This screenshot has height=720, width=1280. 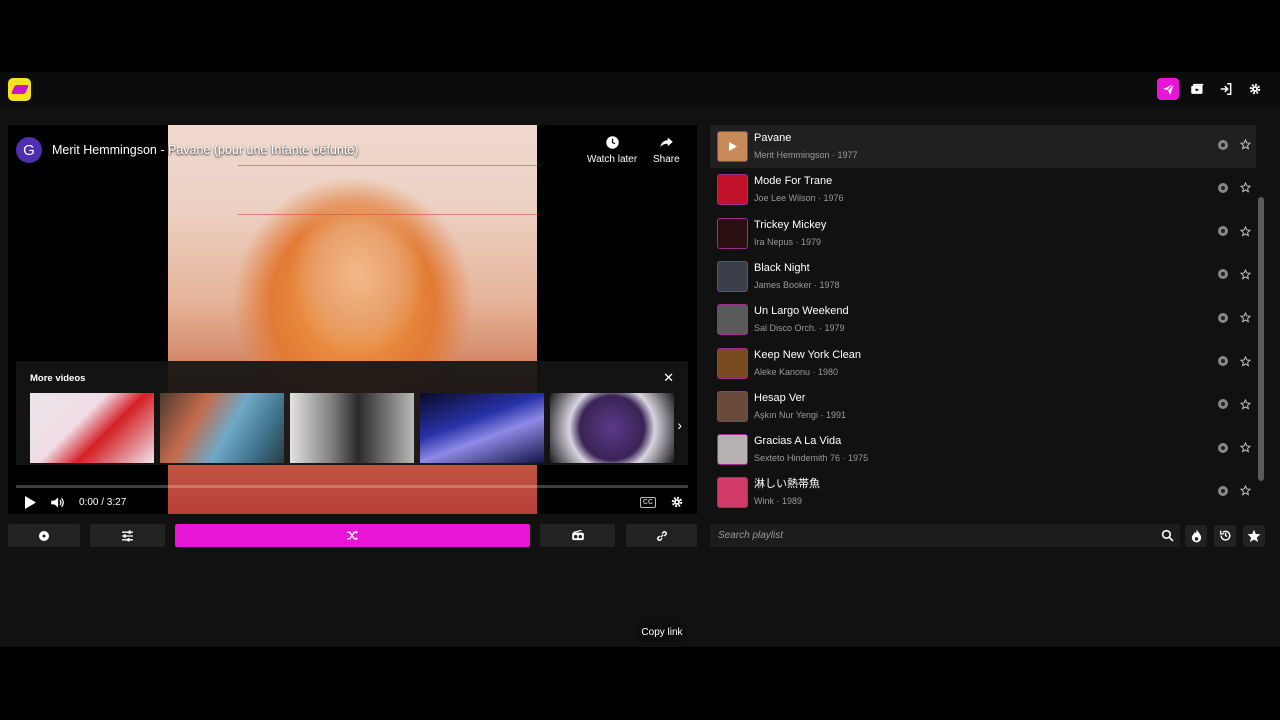 What do you see at coordinates (679, 425) in the screenshot?
I see `chevron-right-icon: ›` at bounding box center [679, 425].